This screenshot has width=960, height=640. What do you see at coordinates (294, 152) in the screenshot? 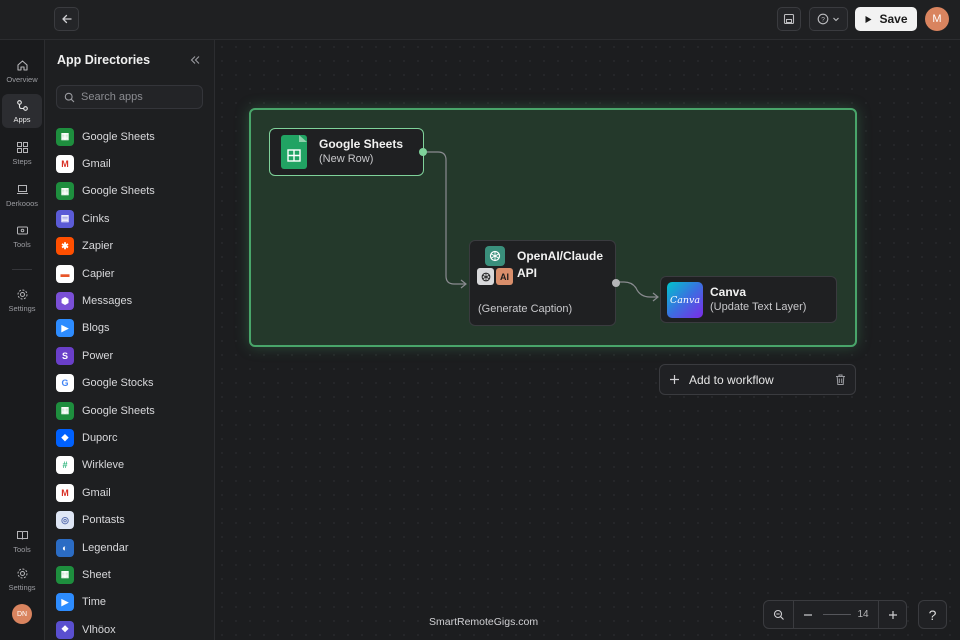
I see `sheets-icon` at bounding box center [294, 152].